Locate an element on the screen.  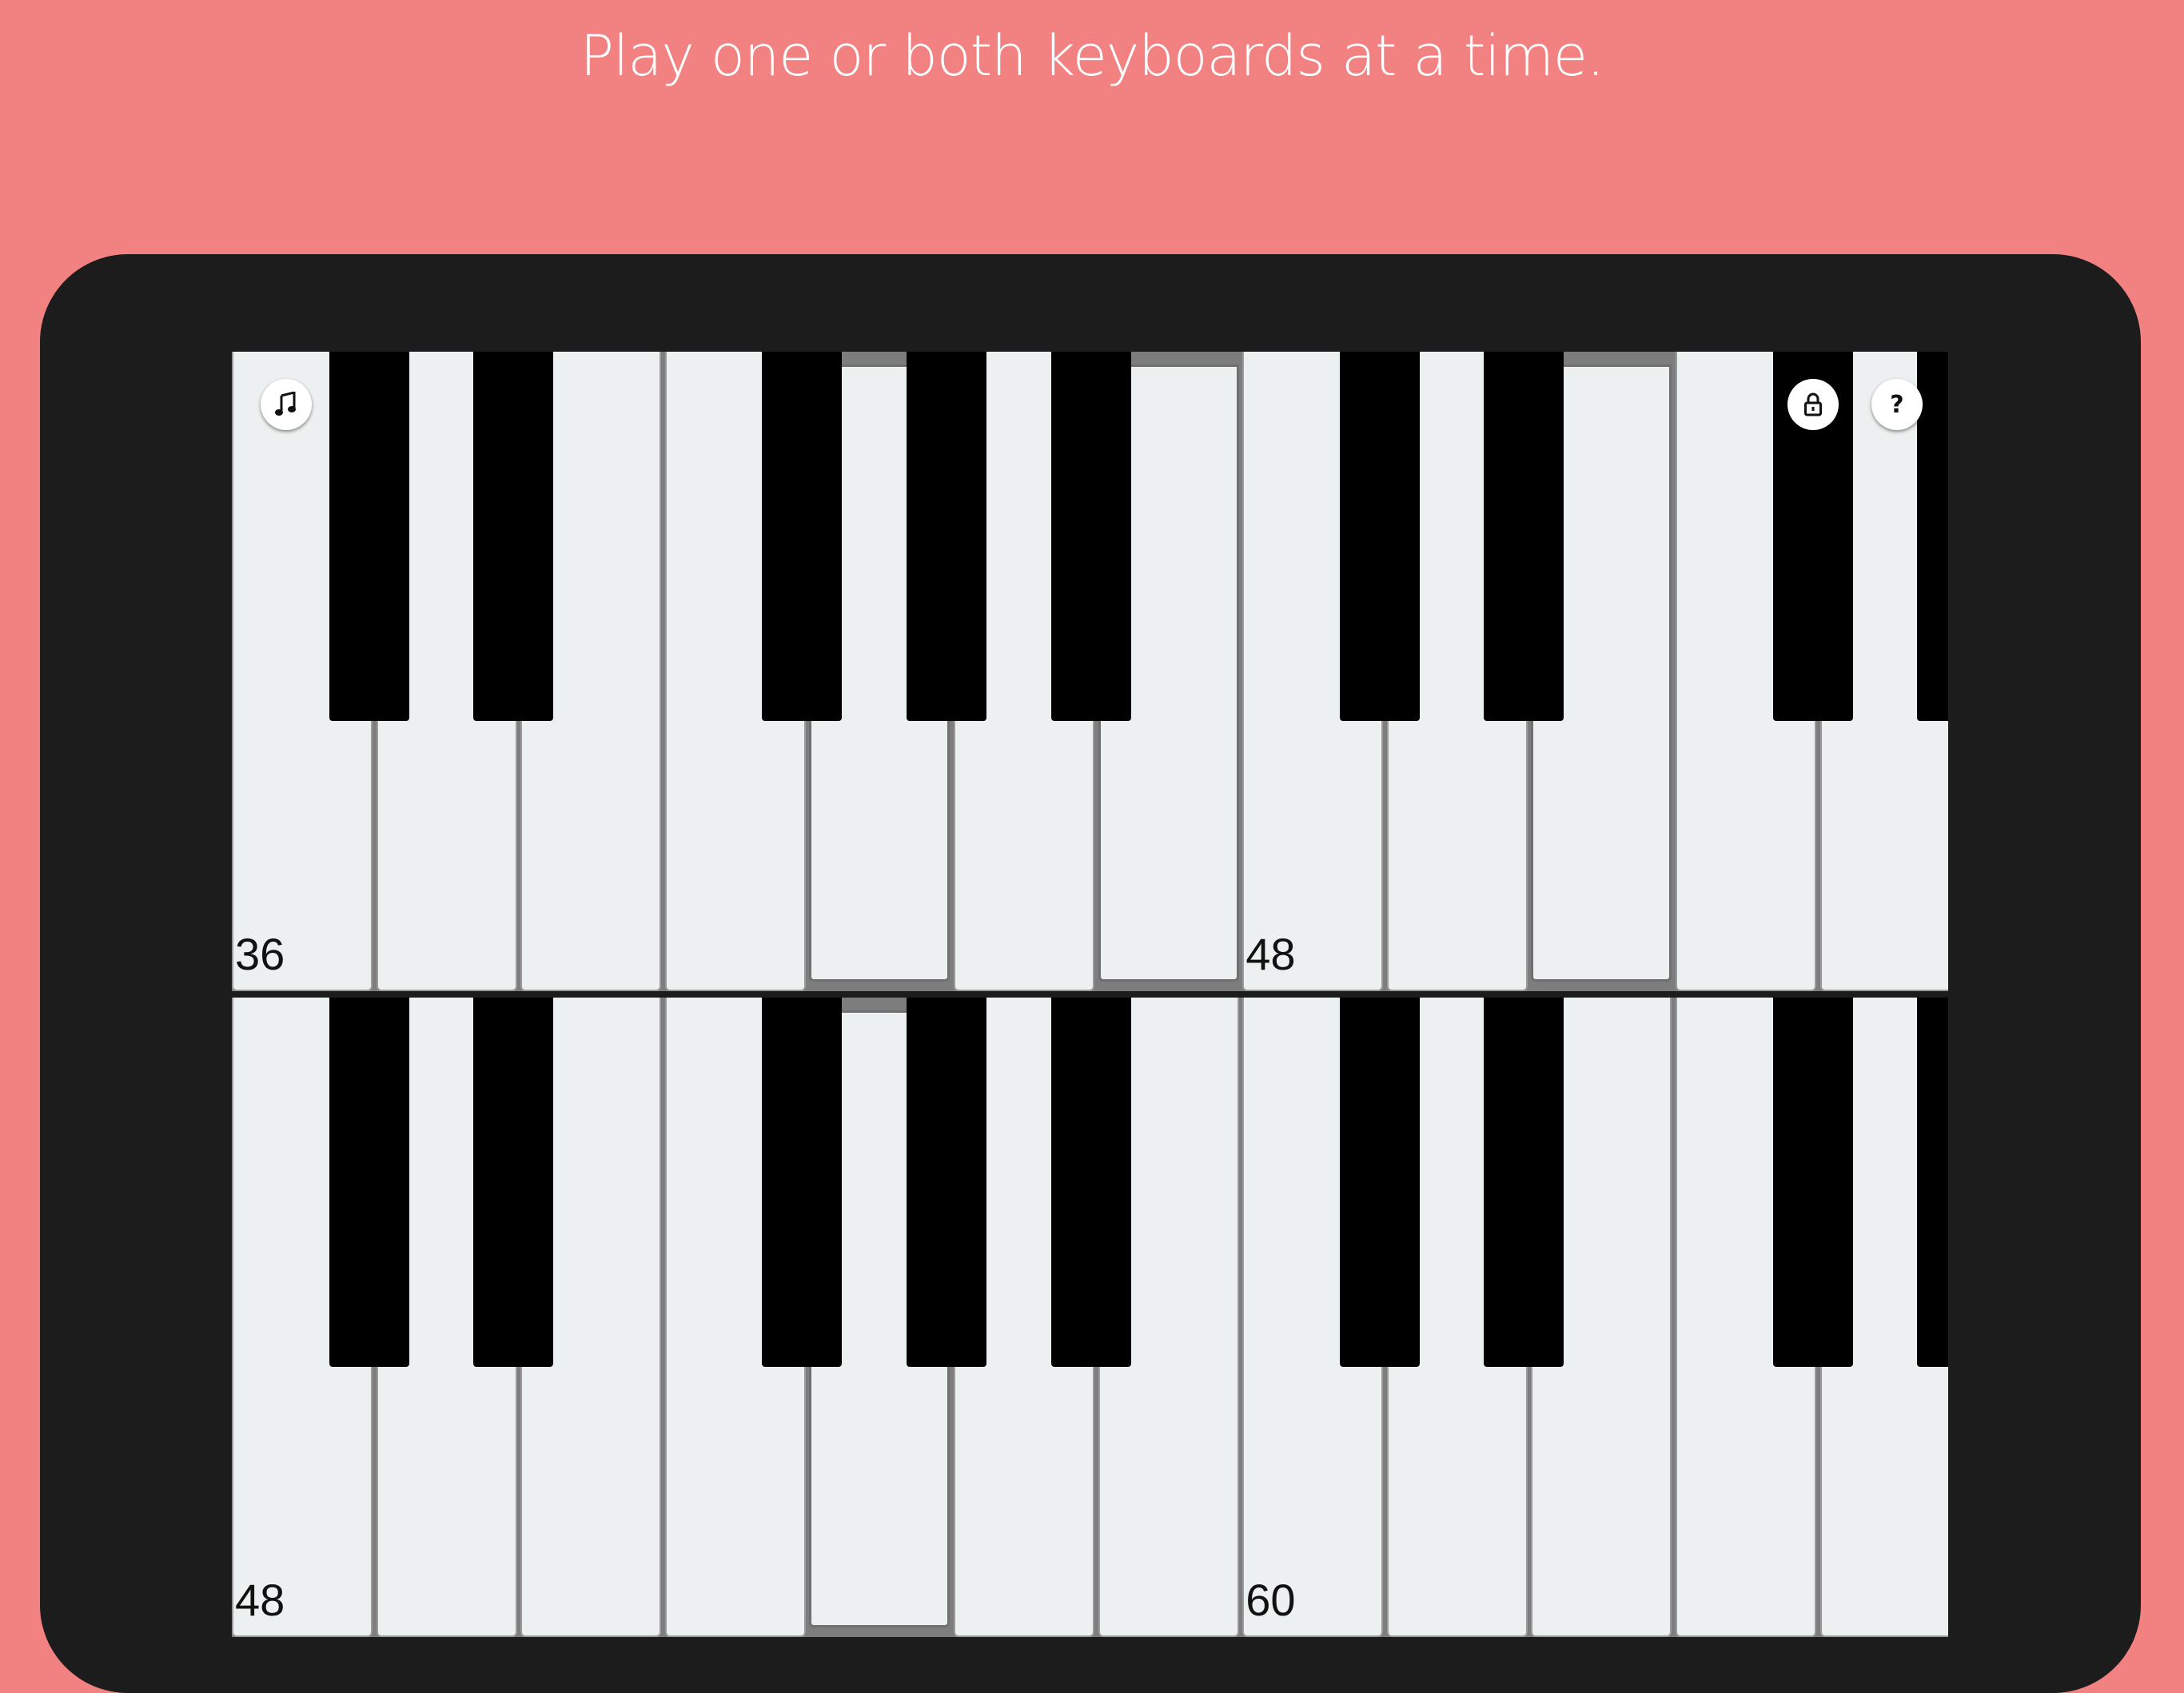
help-button: ? is located at coordinates (1897, 404).